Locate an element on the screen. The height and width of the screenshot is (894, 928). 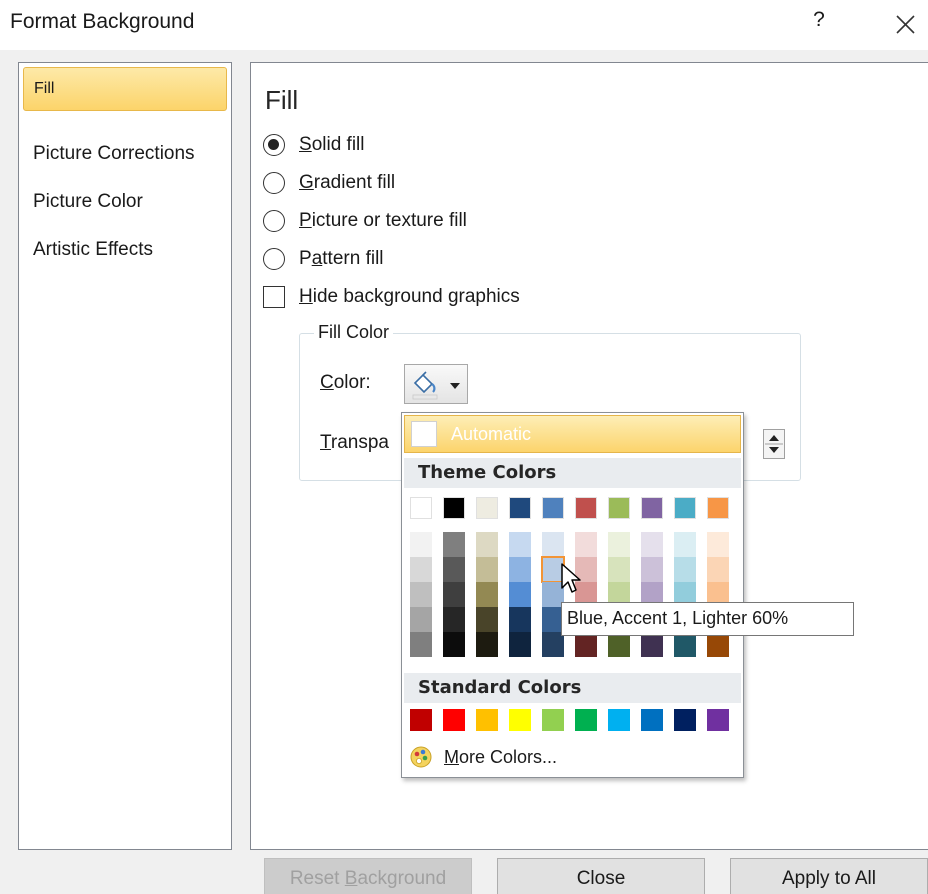
pattern-fill-label: Pattern fill is located at coordinates (341, 258).